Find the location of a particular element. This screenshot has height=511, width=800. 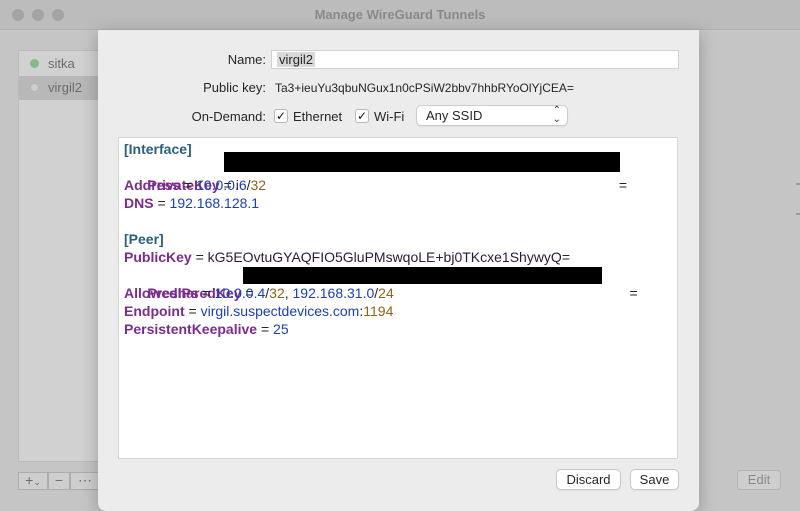

wifi-checkbox: ✓ is located at coordinates (362, 116).